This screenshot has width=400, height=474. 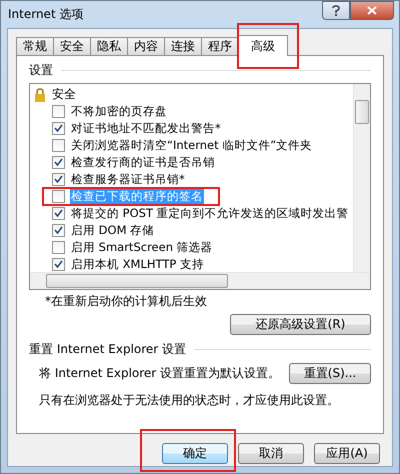 I want to click on tab: 安全, so click(x=72, y=46).